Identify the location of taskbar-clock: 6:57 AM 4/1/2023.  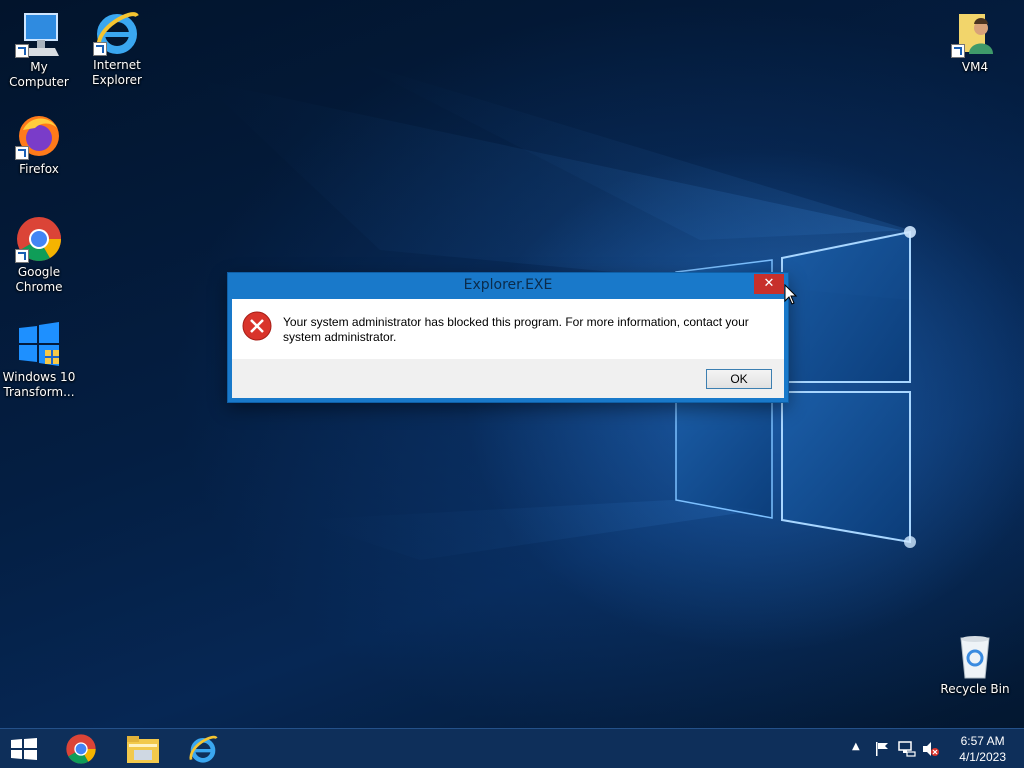
(982, 749).